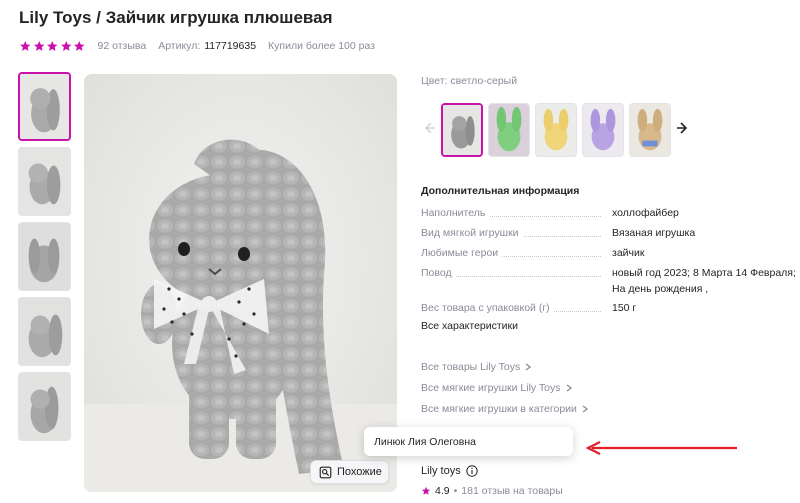  What do you see at coordinates (429, 128) in the screenshot?
I see `variants-prev-icon` at bounding box center [429, 128].